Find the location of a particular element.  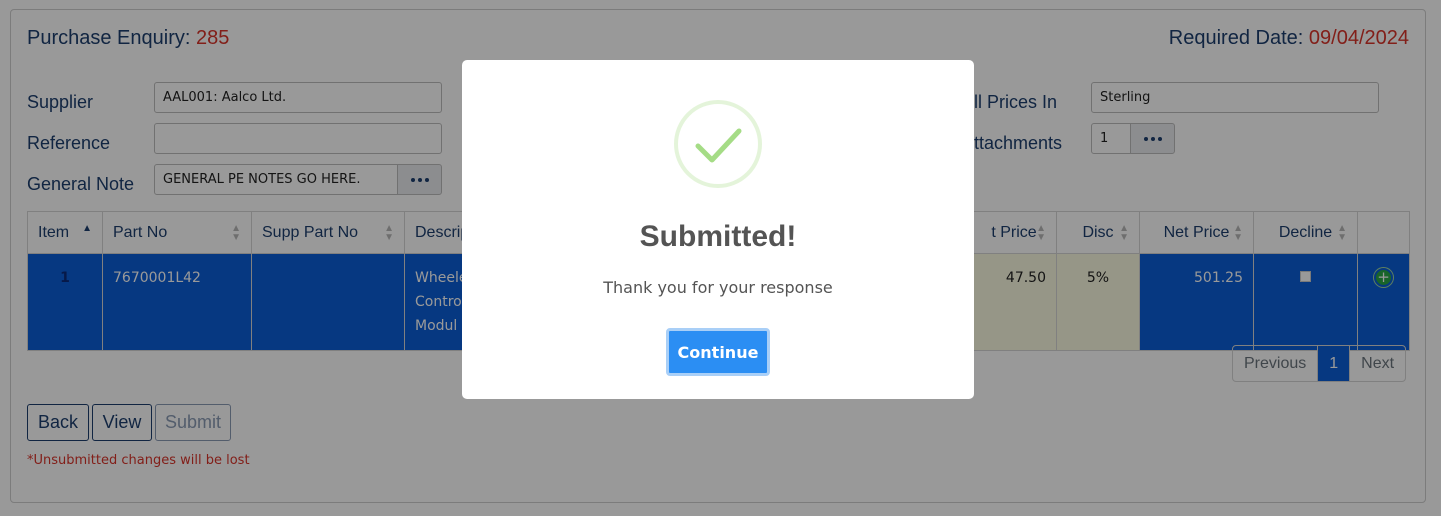

dialog-message: Thank you for your response is located at coordinates (718, 287).